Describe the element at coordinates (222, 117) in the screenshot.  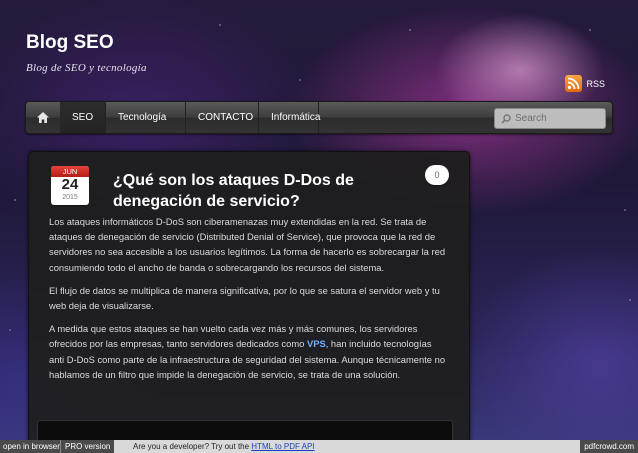
I see `nav-item-contacto: CONTACTO` at that location.